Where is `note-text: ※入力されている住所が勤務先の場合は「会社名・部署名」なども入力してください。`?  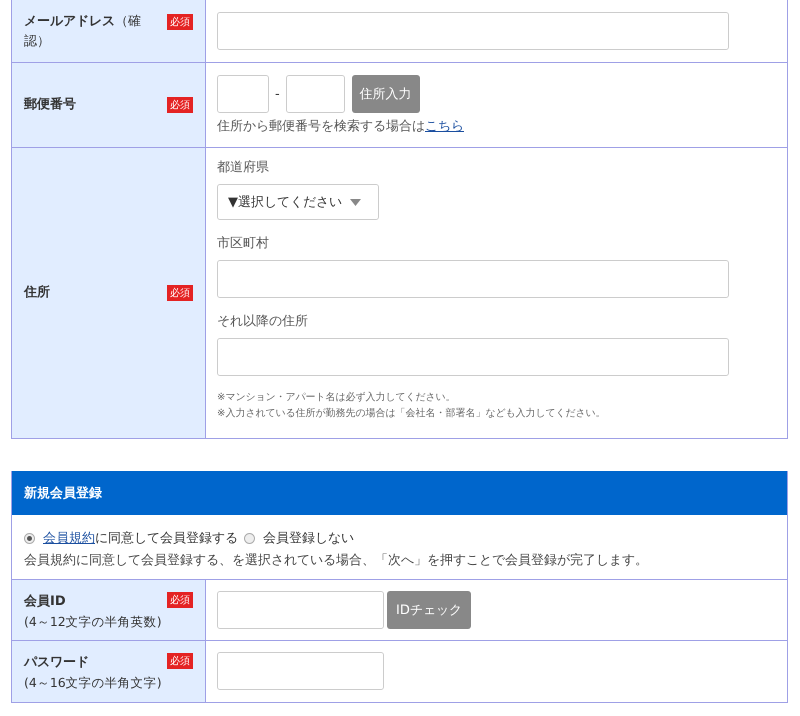
note-text: ※入力されている住所が勤務先の場合は「会社名・部署名」なども入力してください。 is located at coordinates (411, 413).